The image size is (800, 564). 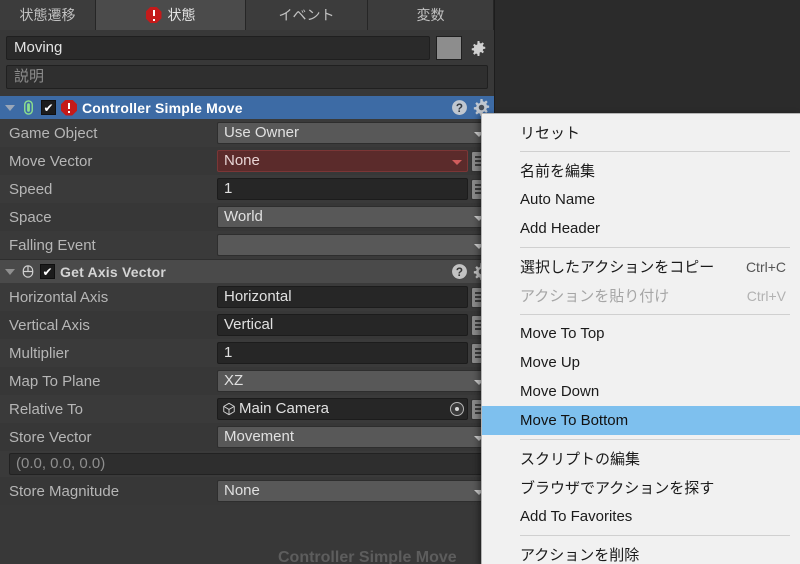 What do you see at coordinates (51, 161) in the screenshot?
I see `field-label: Move Vector` at bounding box center [51, 161].